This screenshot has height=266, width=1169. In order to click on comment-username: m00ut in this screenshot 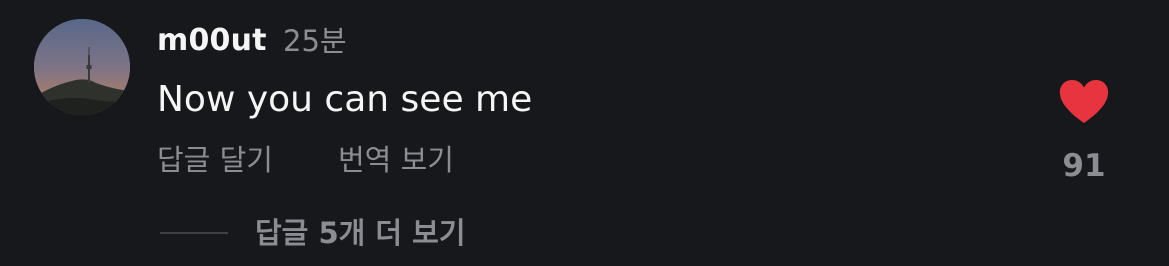, I will do `click(212, 41)`.